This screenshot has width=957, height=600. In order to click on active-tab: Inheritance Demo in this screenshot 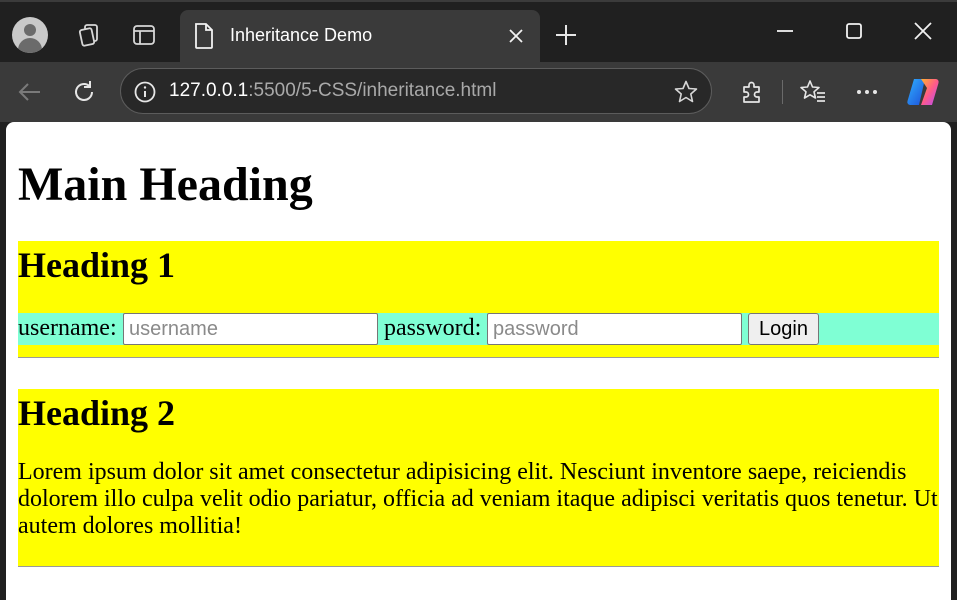, I will do `click(360, 36)`.